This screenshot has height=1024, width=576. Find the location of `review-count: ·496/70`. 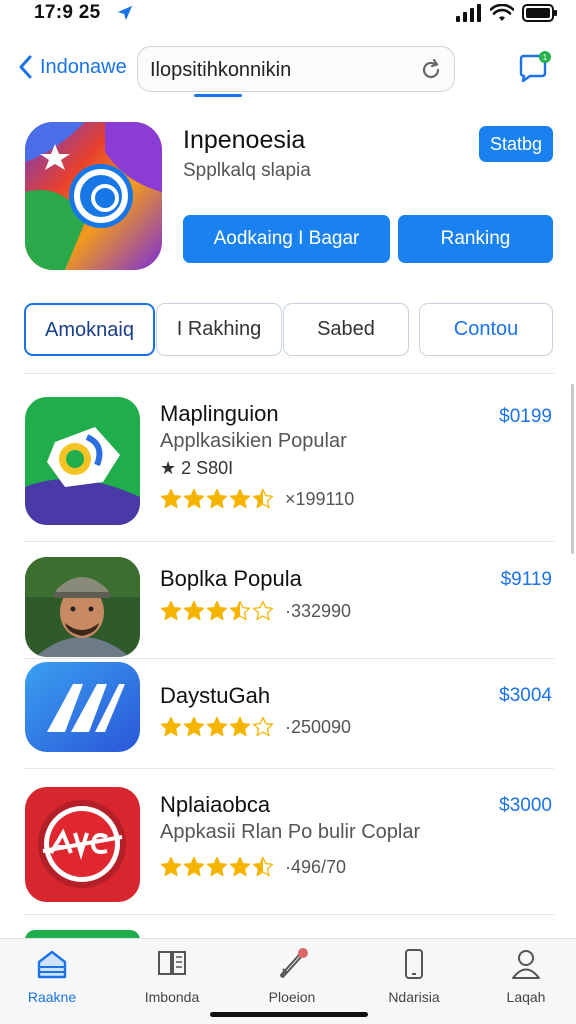

review-count: ·496/70 is located at coordinates (316, 866).